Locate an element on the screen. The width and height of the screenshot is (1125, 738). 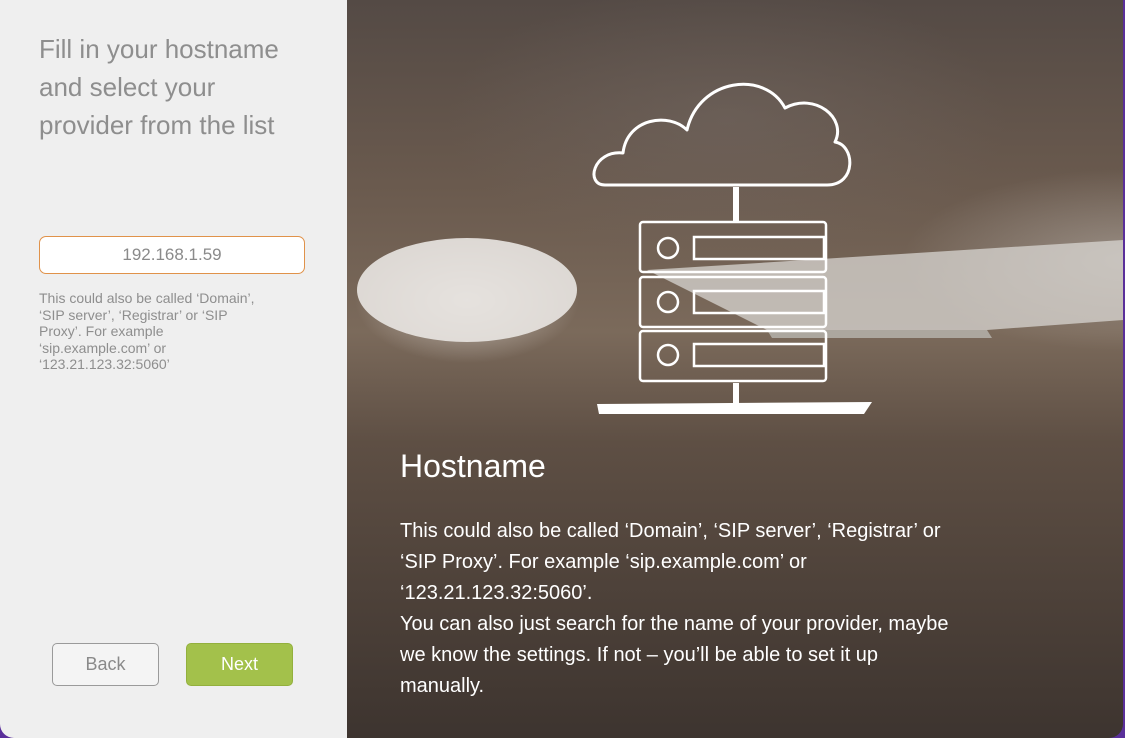
next-button: Next is located at coordinates (239, 664).